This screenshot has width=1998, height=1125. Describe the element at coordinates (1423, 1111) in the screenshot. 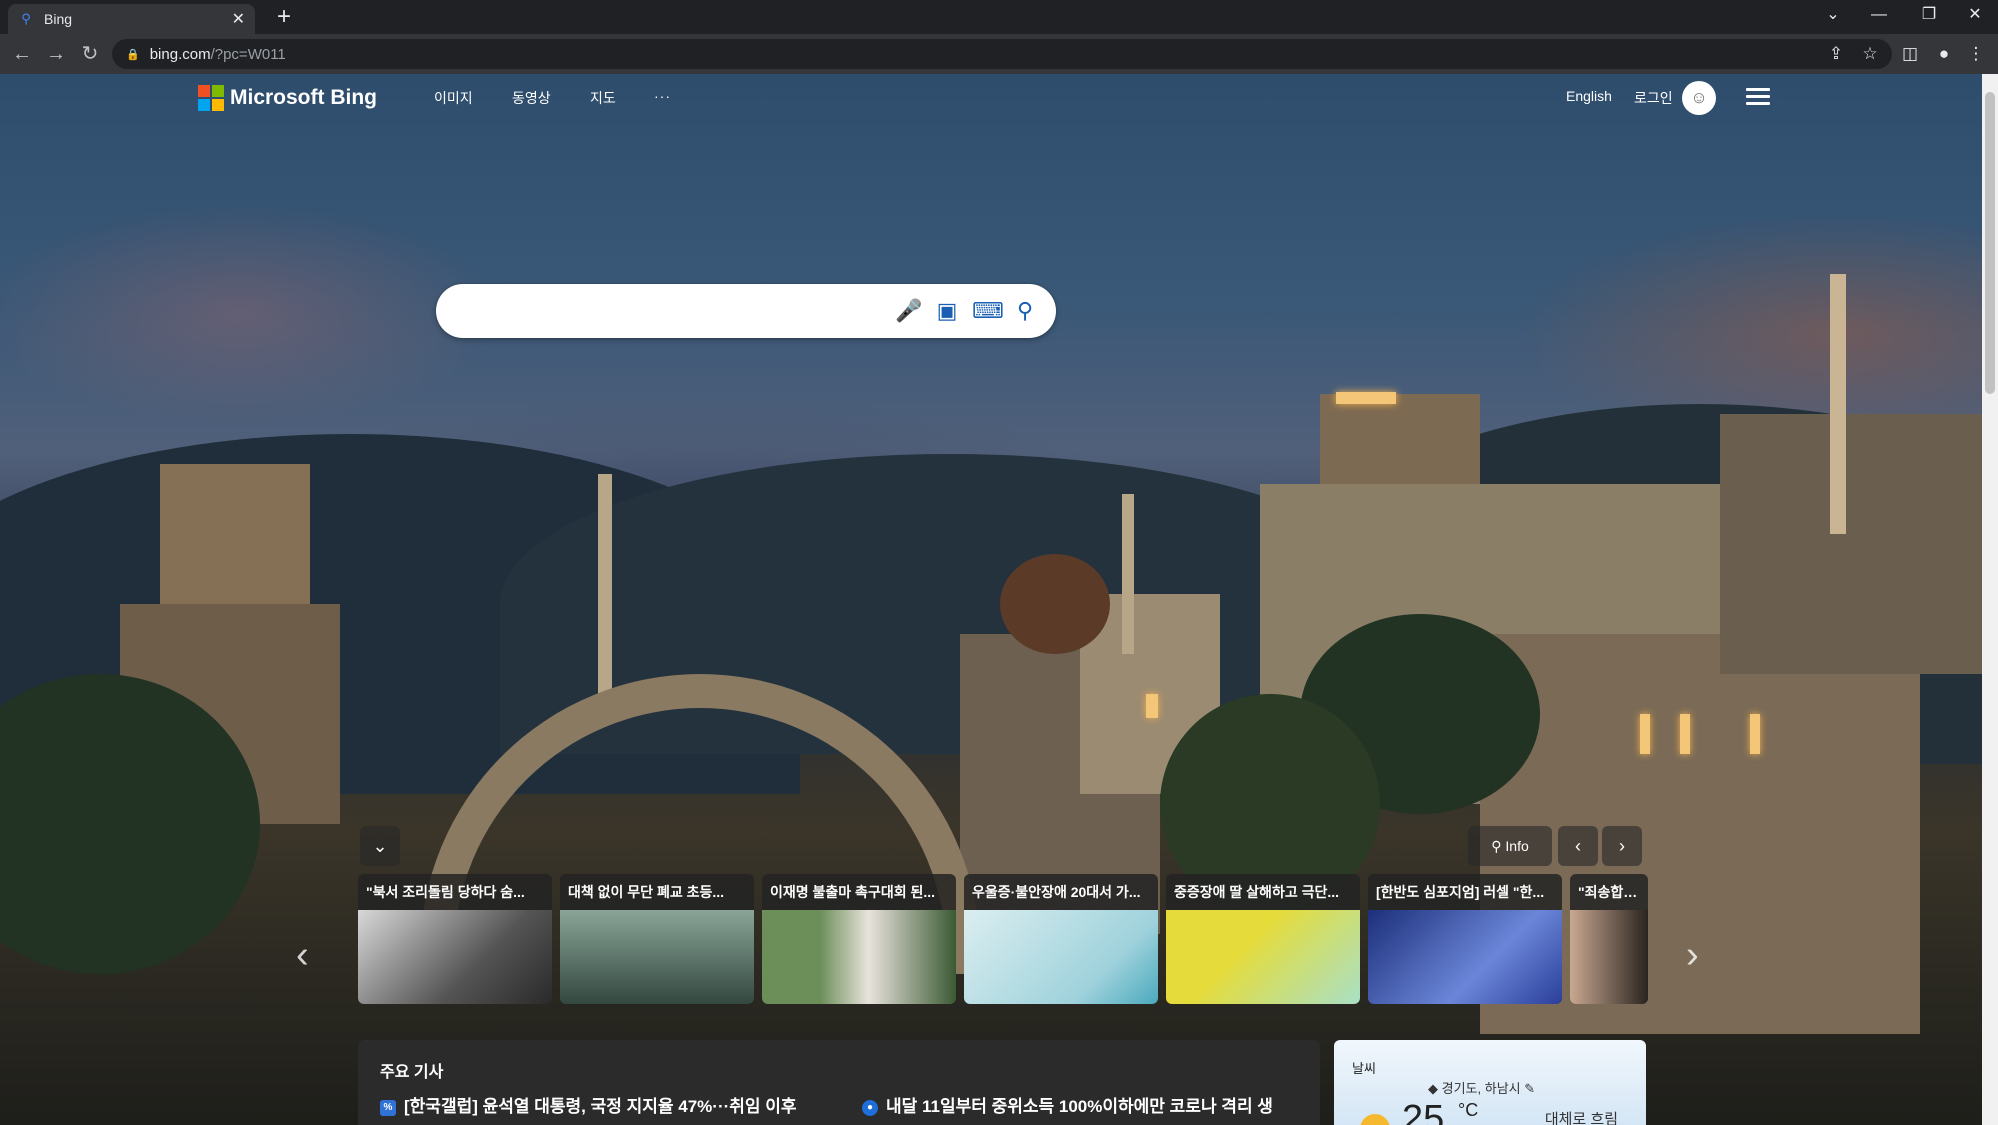

I see `weather-temperature: 25` at that location.